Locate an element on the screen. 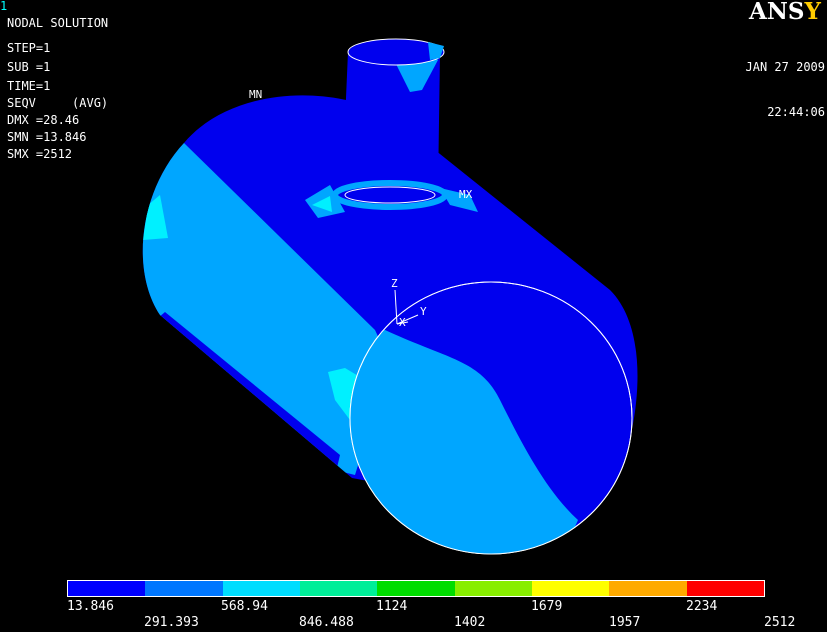 Image resolution: width=827 pixels, height=632 pixels. min-marker-label: MN is located at coordinates (256, 94).